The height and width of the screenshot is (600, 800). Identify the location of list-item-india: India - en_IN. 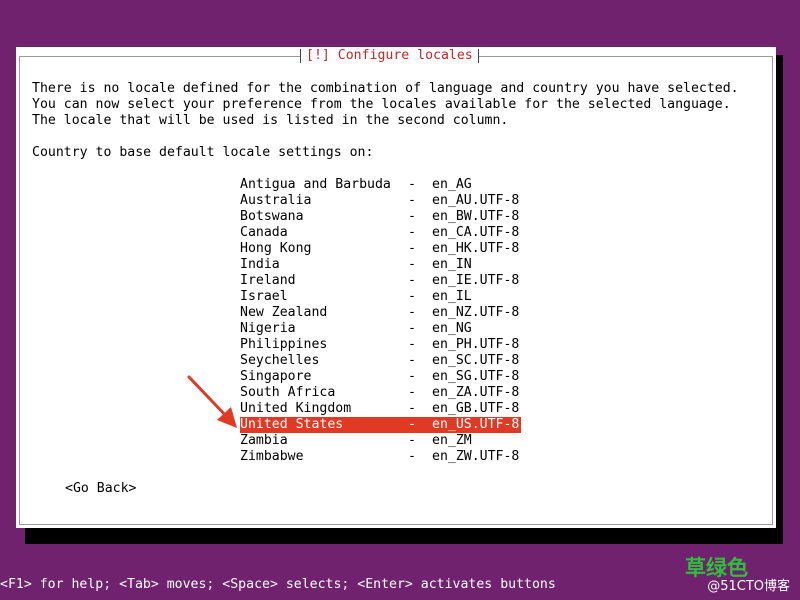
(380, 265).